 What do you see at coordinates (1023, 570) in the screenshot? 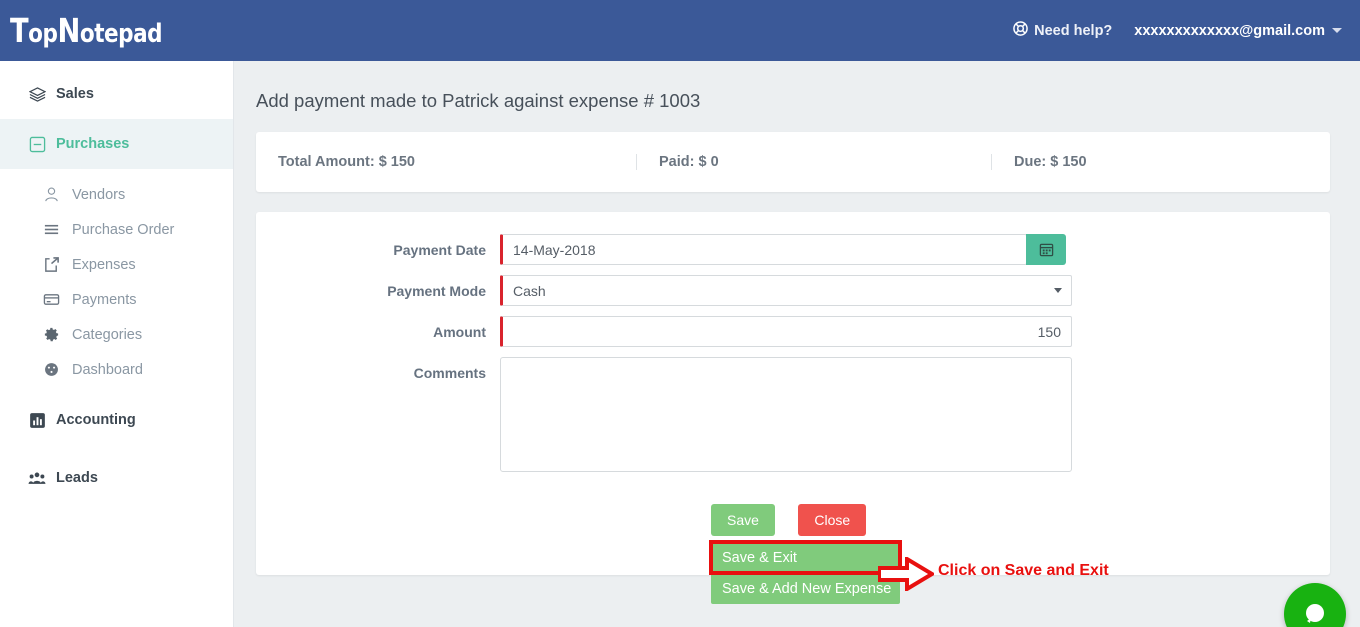
I see `annotation-text: Click on Save and Exit` at bounding box center [1023, 570].